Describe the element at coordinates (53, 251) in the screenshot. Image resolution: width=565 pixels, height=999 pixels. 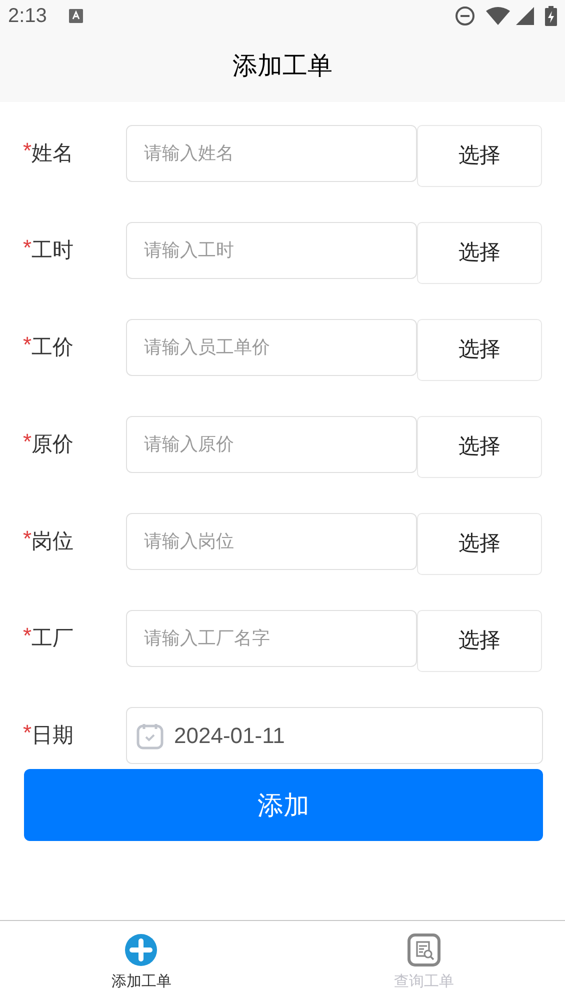
I see `field-label: 工时` at that location.